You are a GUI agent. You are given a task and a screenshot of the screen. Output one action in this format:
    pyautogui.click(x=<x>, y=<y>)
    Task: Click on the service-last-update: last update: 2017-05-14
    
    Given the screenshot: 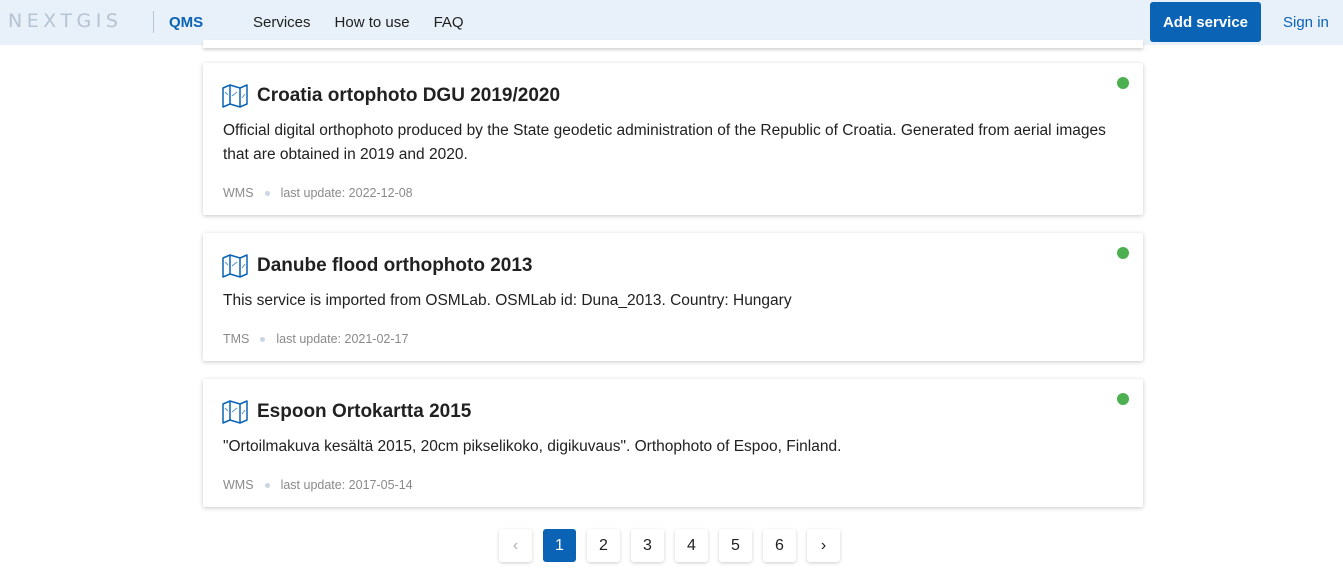 What is the action you would take?
    pyautogui.click(x=346, y=485)
    